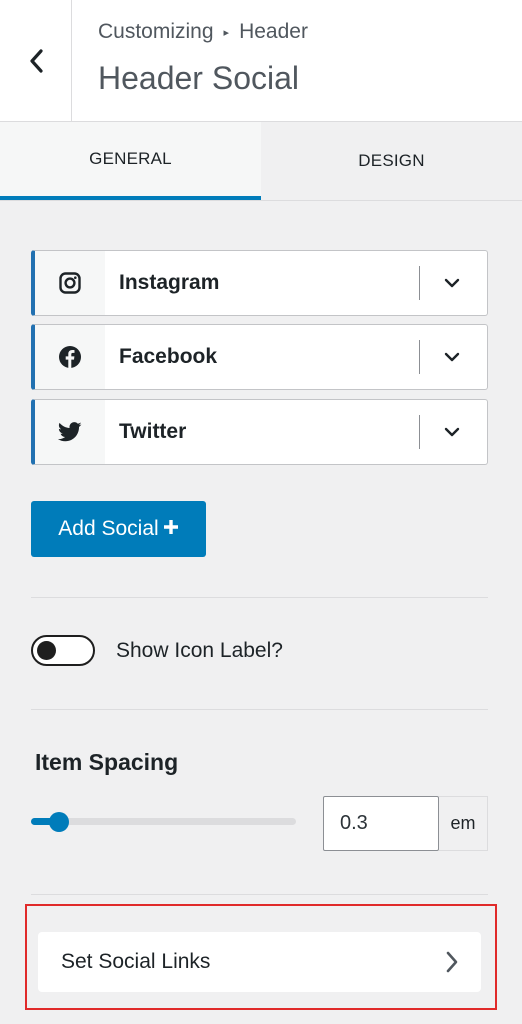 Image resolution: width=522 pixels, height=1024 pixels. I want to click on item-spacing-title: Item Spacing, so click(107, 762).